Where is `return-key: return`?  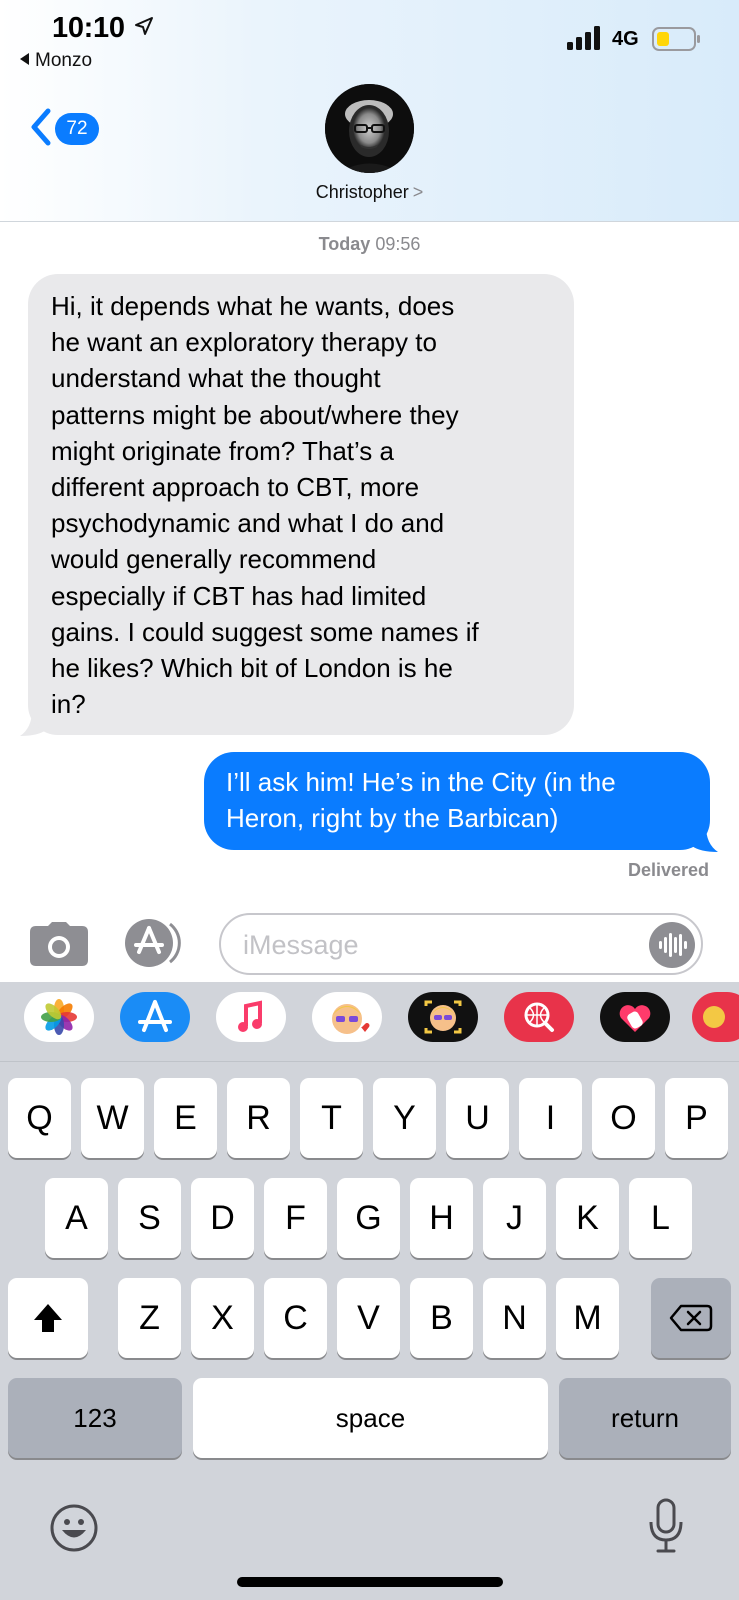 return-key: return is located at coordinates (645, 1418).